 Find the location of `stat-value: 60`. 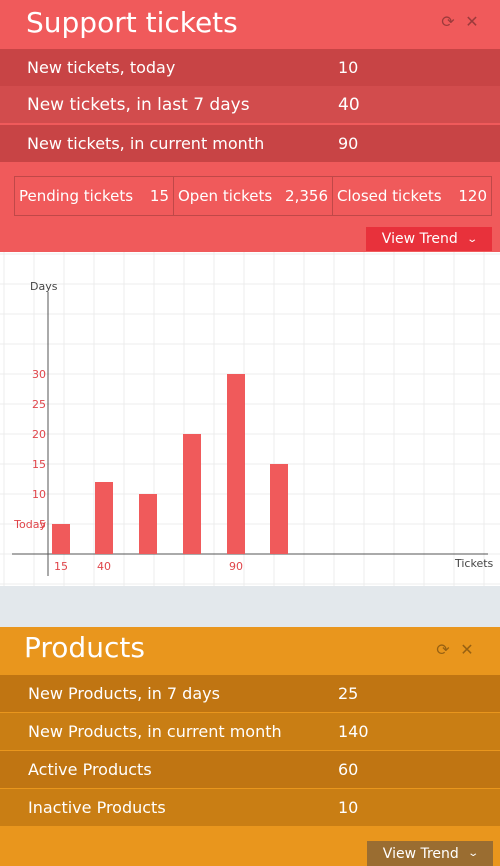

stat-value: 60 is located at coordinates (348, 769).